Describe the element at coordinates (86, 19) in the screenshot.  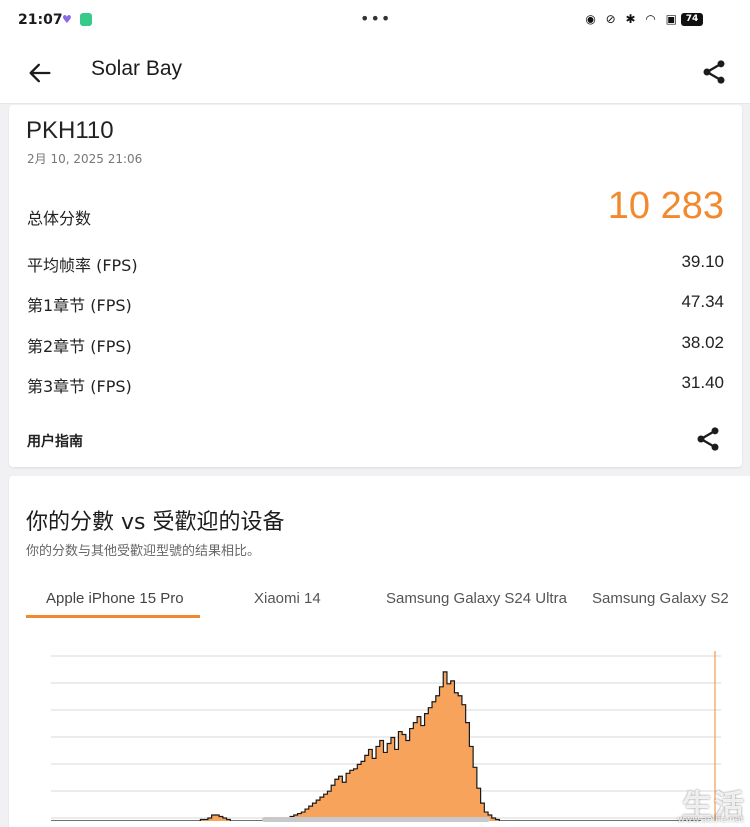
I see `app-notification-icon` at that location.